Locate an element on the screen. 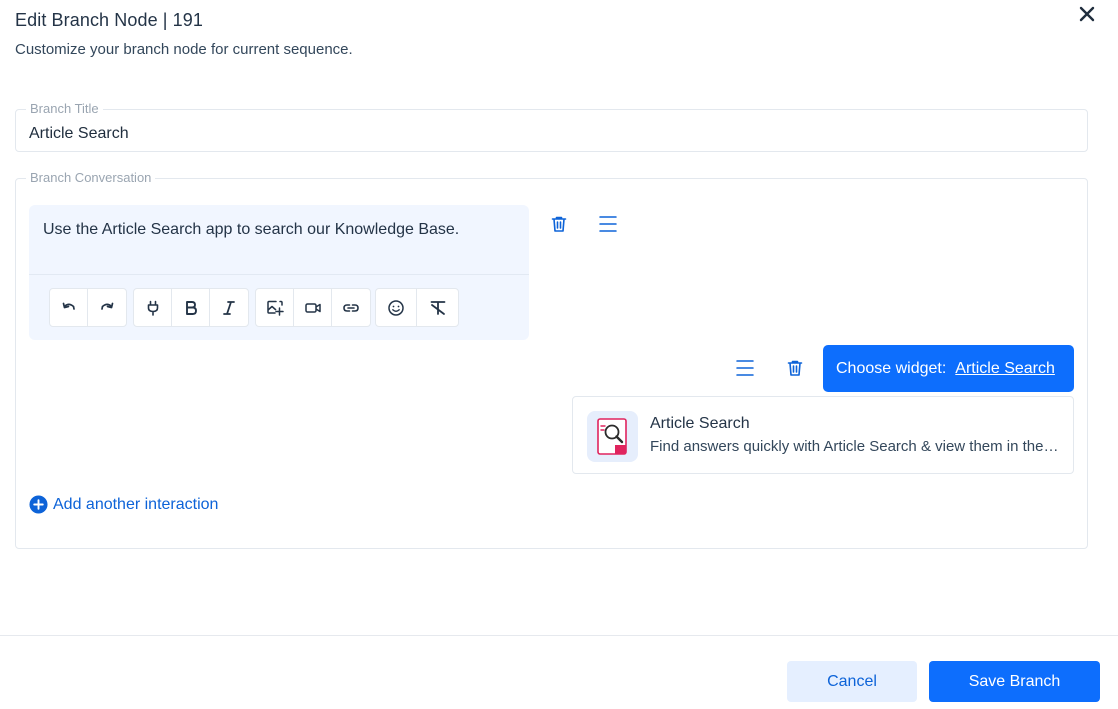 The height and width of the screenshot is (709, 1118). dialog-title: Edit Branch Node | 191 is located at coordinates (109, 20).